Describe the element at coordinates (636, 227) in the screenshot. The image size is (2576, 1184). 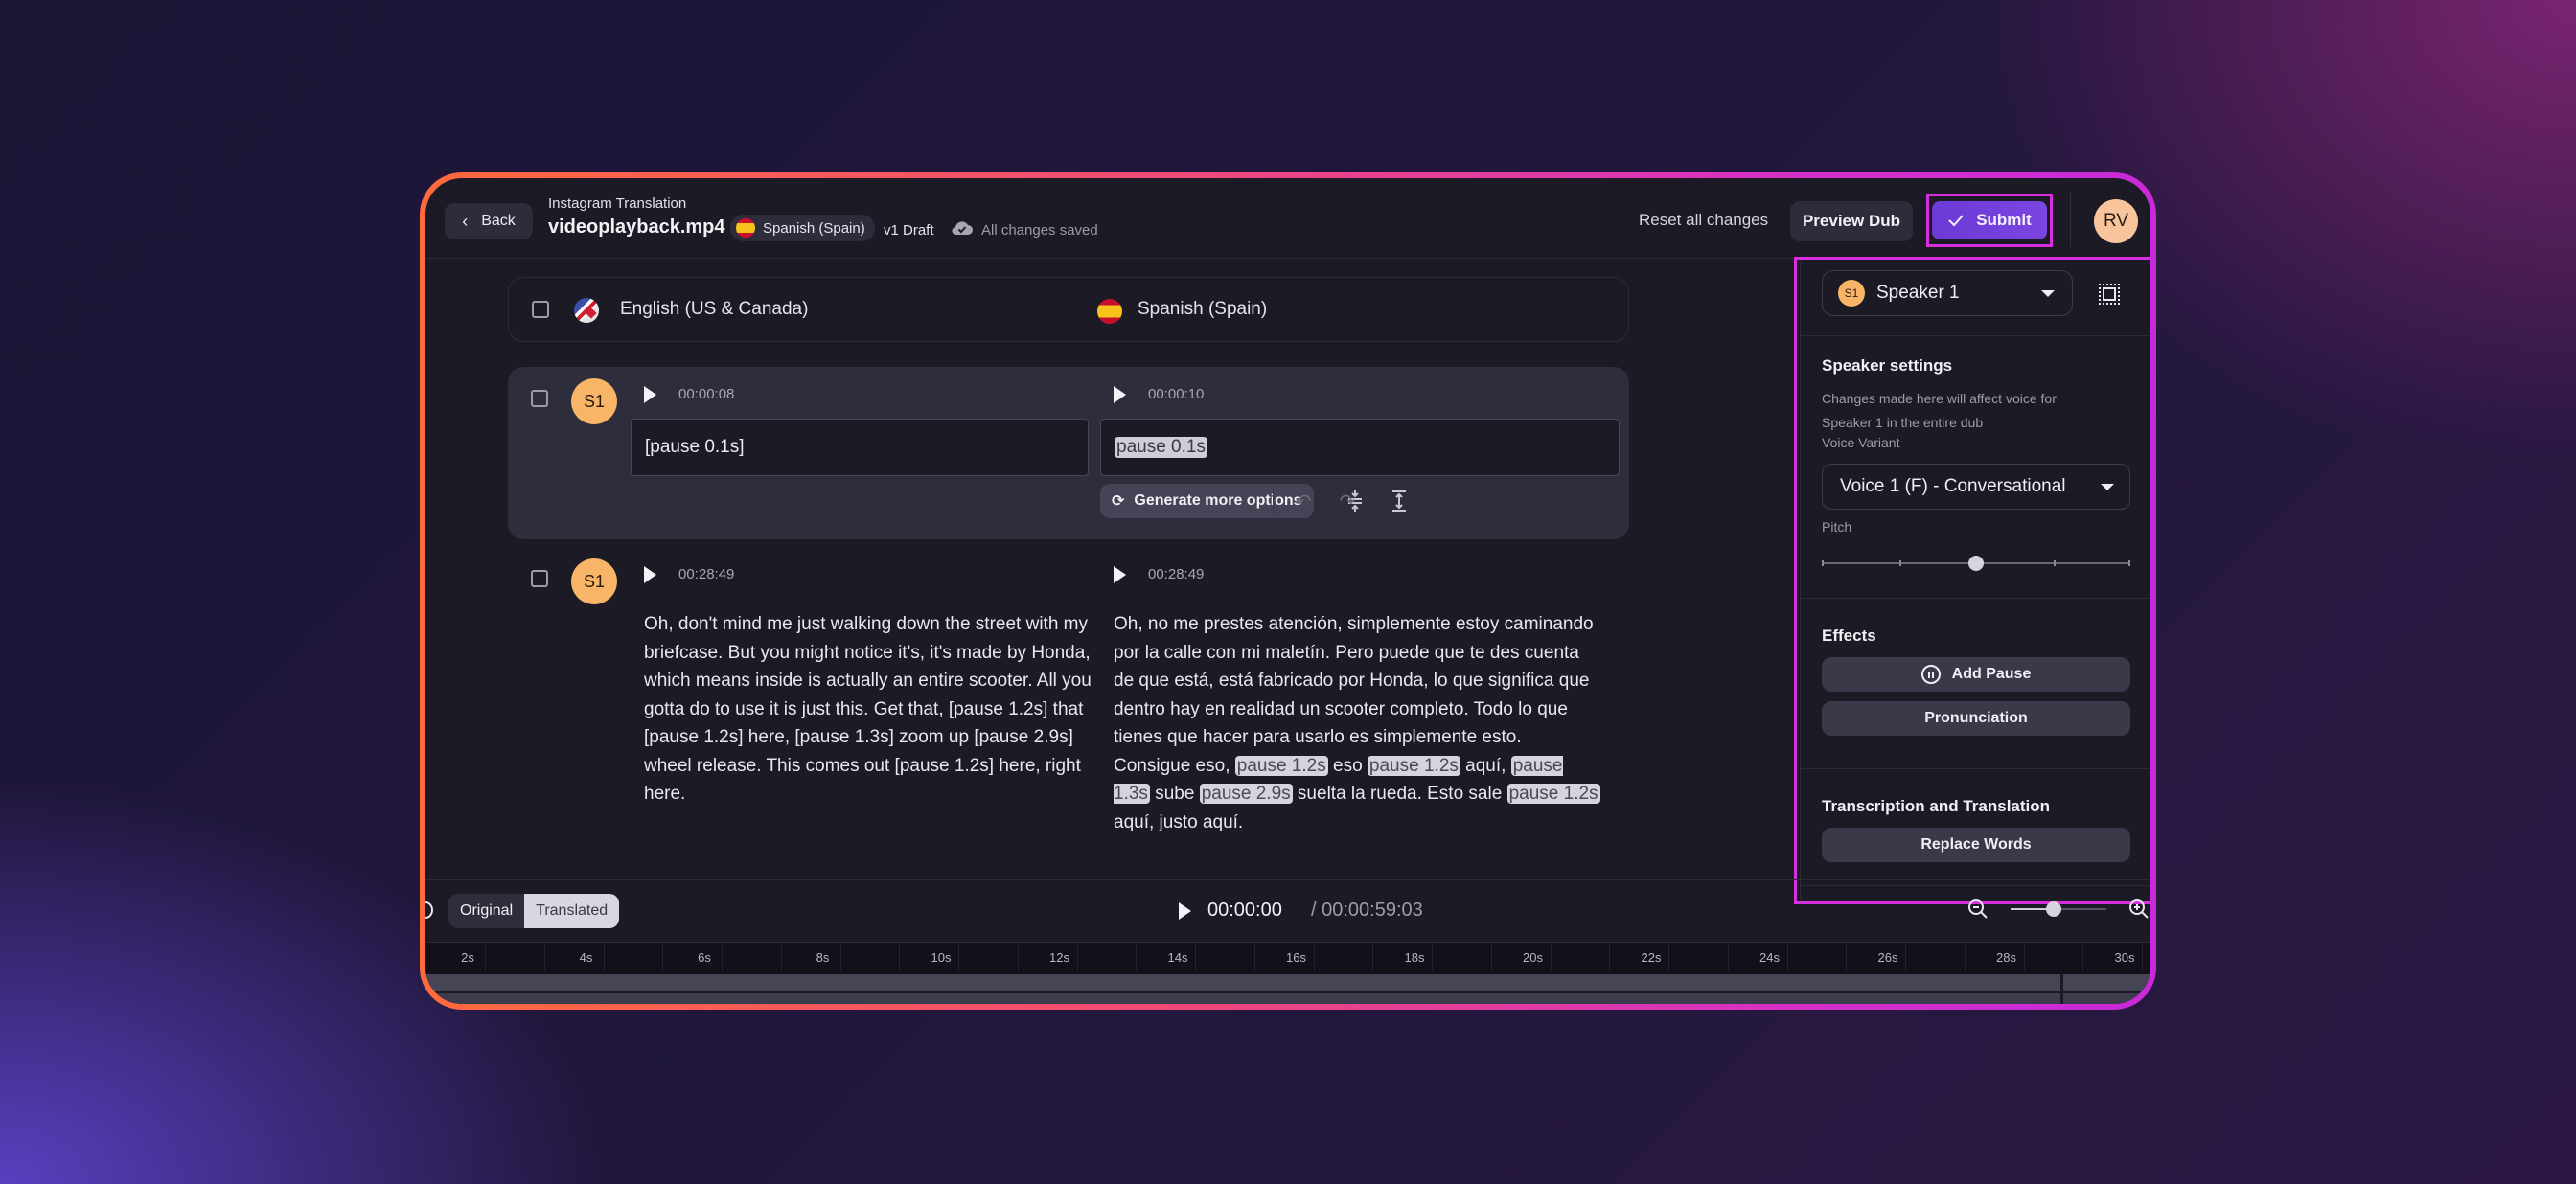
I see `file-name: videoplayback.mp4` at that location.